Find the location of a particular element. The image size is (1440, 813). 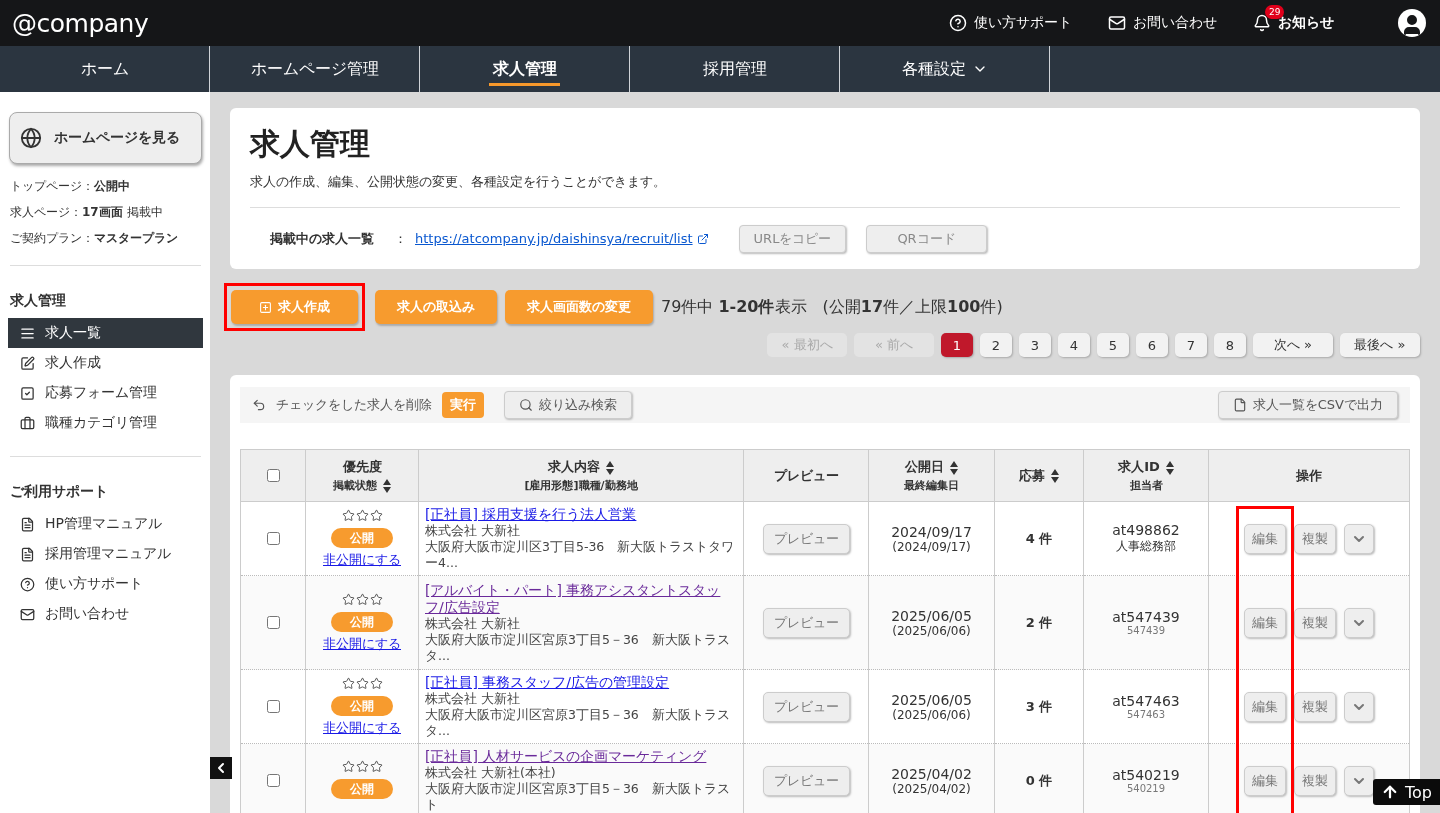

column-subheader: 掲載状態 is located at coordinates (355, 485).